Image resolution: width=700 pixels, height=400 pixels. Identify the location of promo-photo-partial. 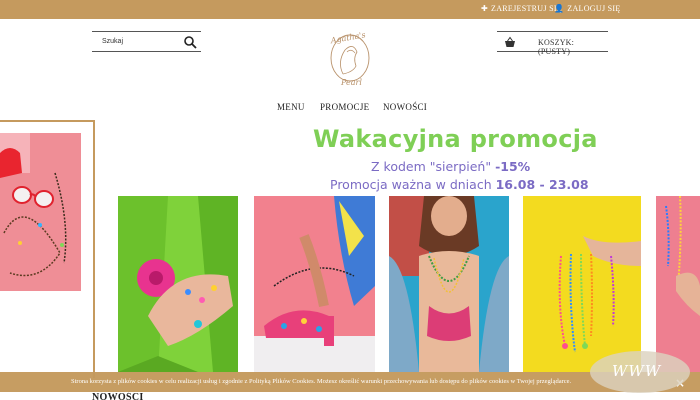
(678, 284).